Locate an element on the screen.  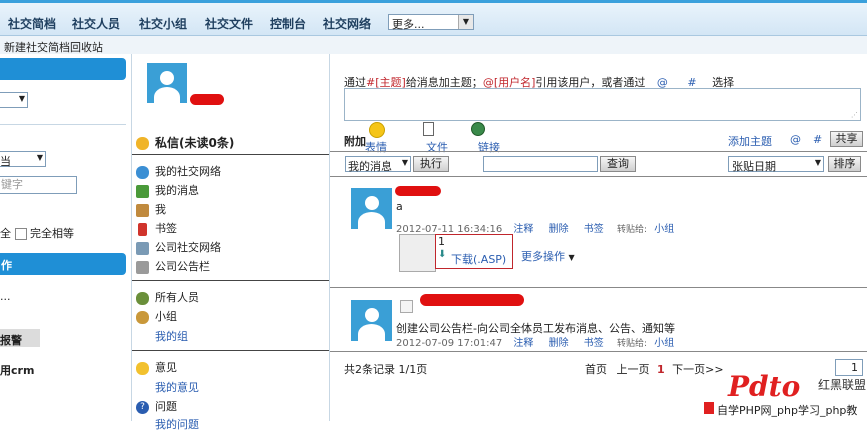
query-button: 查询 is located at coordinates (618, 164).